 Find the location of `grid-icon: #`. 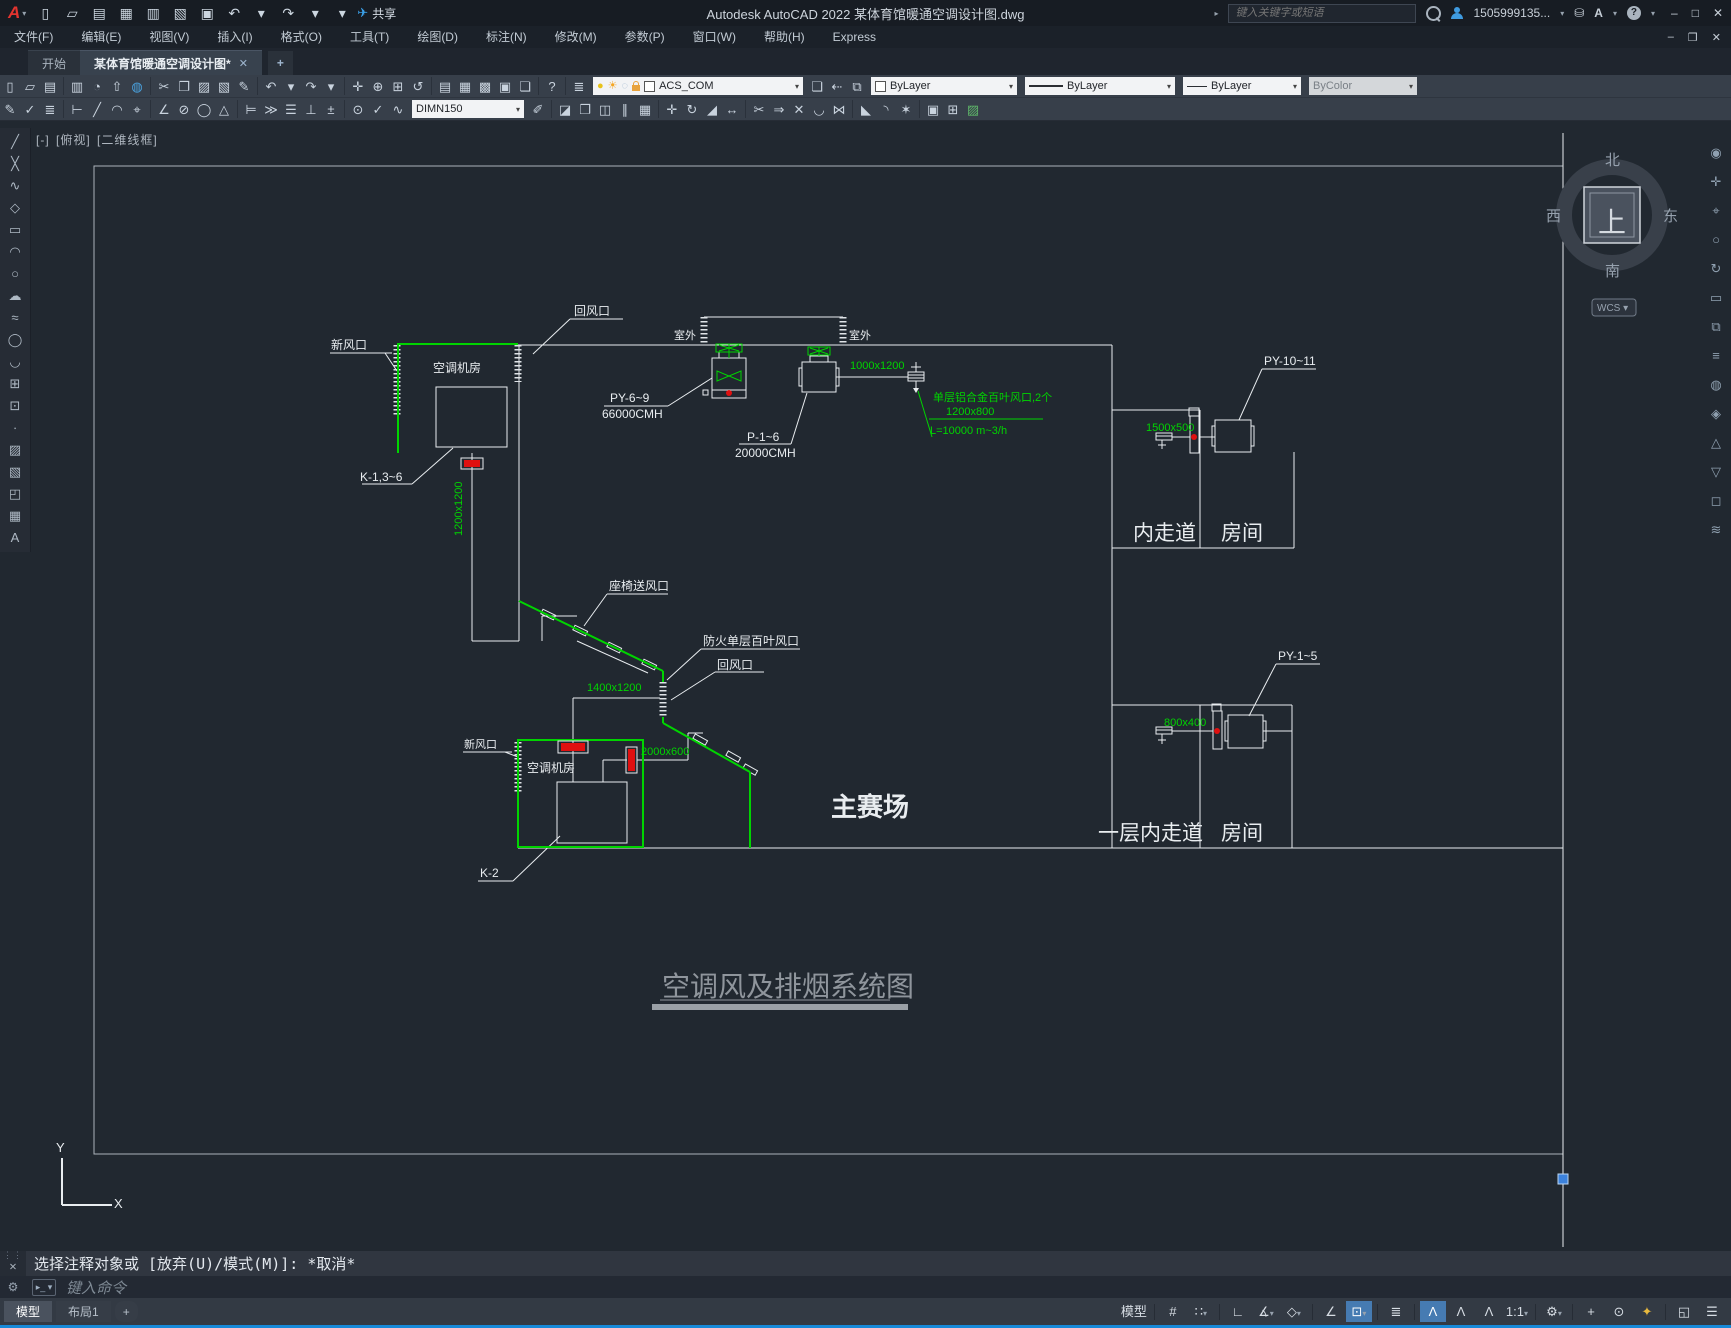

grid-icon: # is located at coordinates (1173, 1311).